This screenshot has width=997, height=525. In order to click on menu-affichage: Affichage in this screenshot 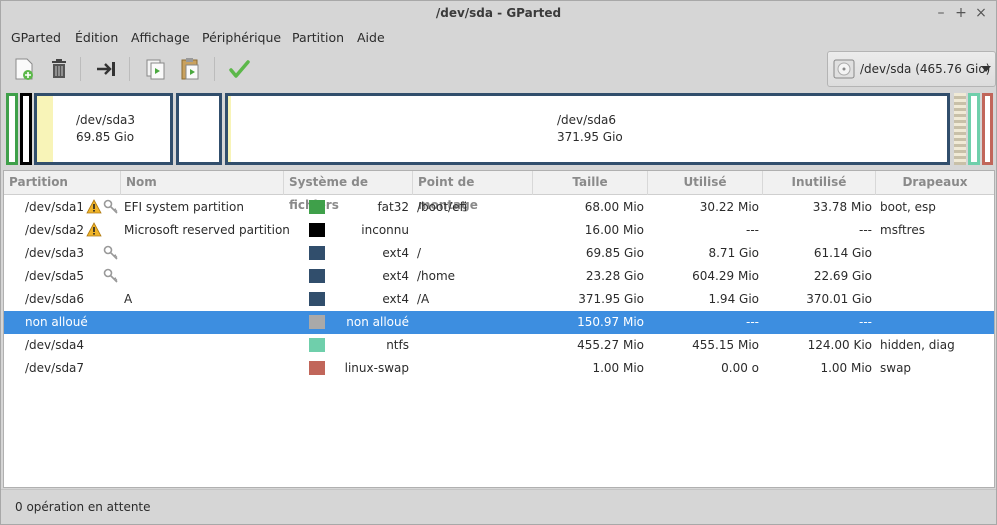, I will do `click(160, 37)`.